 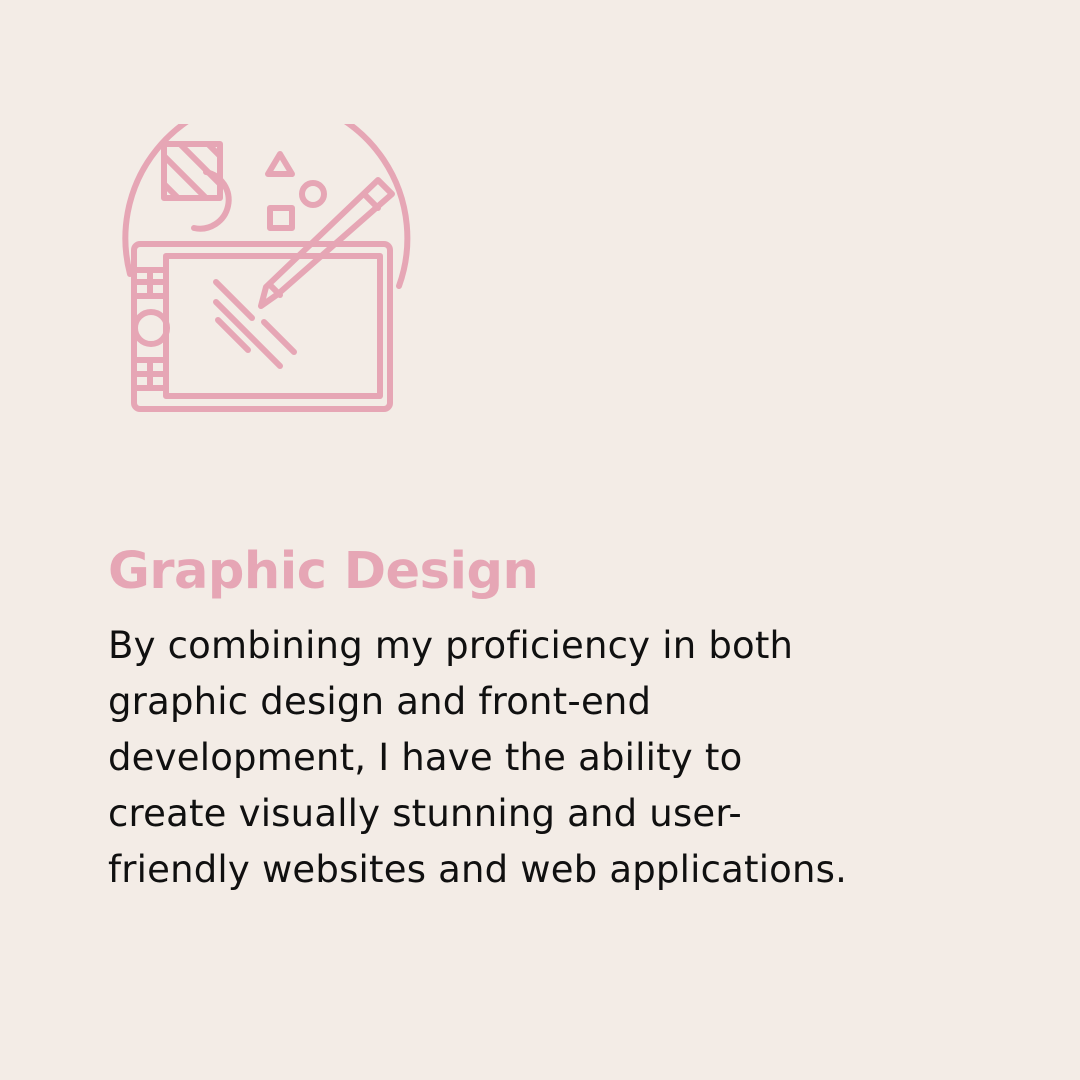 I want to click on service-title: Graphic Design, so click(x=323, y=571).